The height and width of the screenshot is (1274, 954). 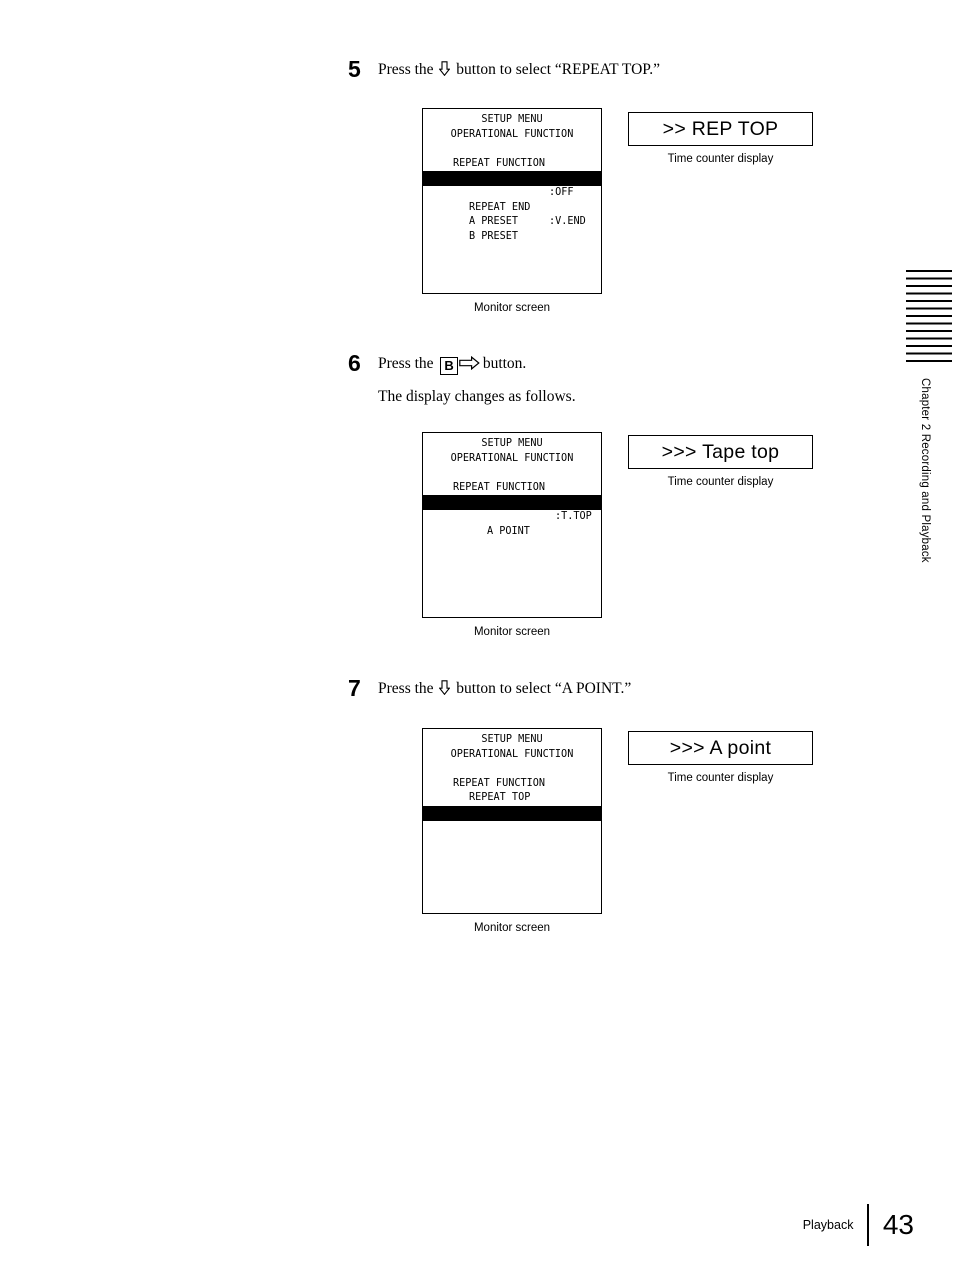 I want to click on menu-item-repeat-end: REPEAT END :V.END, so click(x=512, y=207).